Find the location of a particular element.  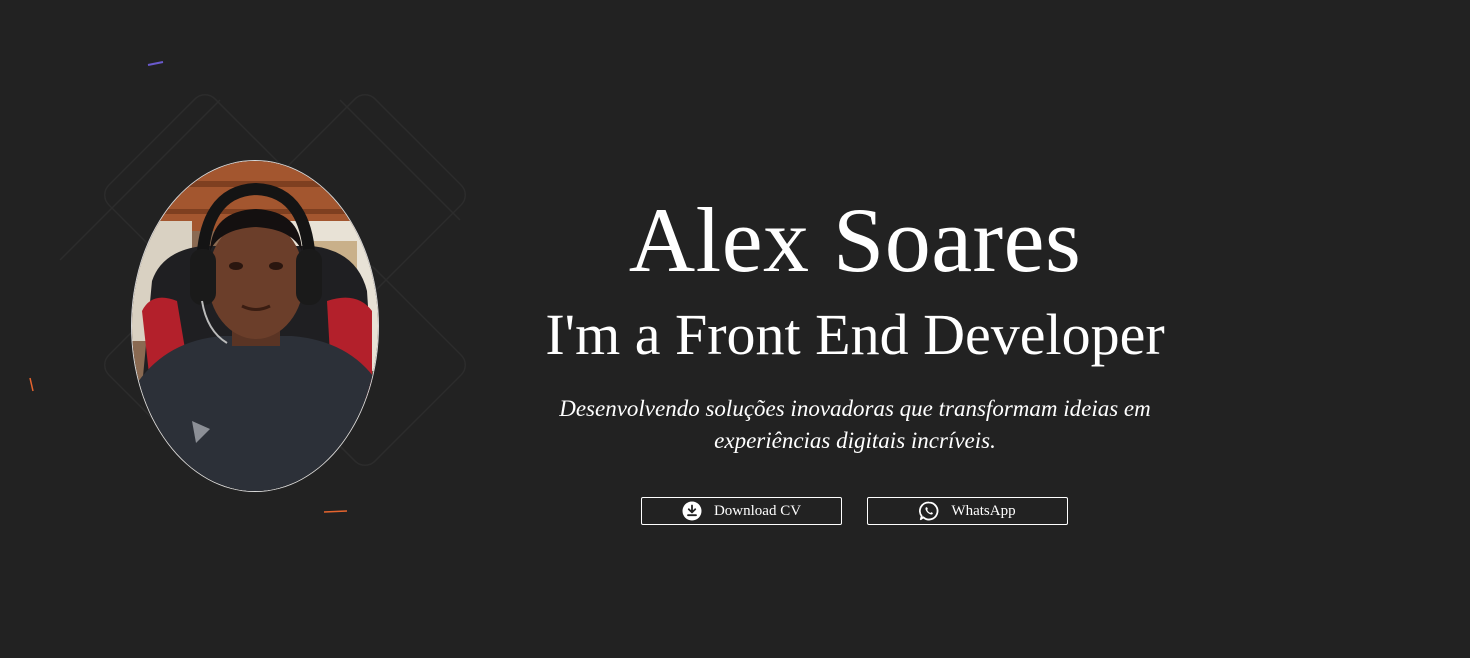

hero-name: Alex Soares is located at coordinates (855, 240).